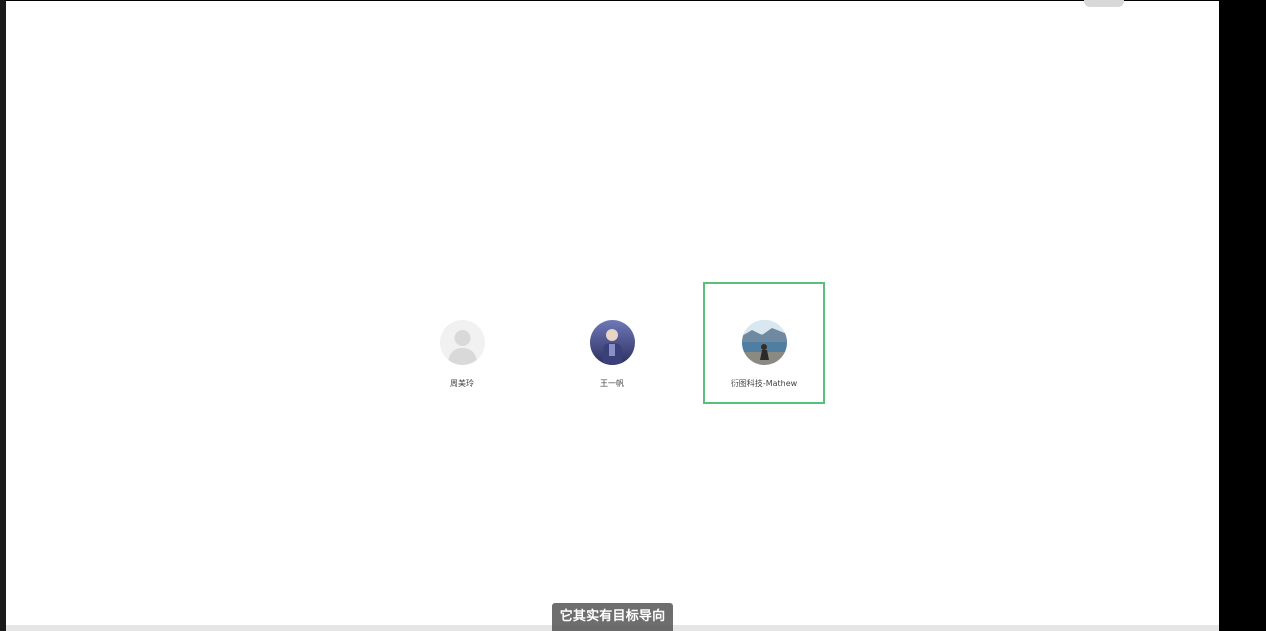 This screenshot has height=631, width=1266. I want to click on window-handle, so click(1104, 3).